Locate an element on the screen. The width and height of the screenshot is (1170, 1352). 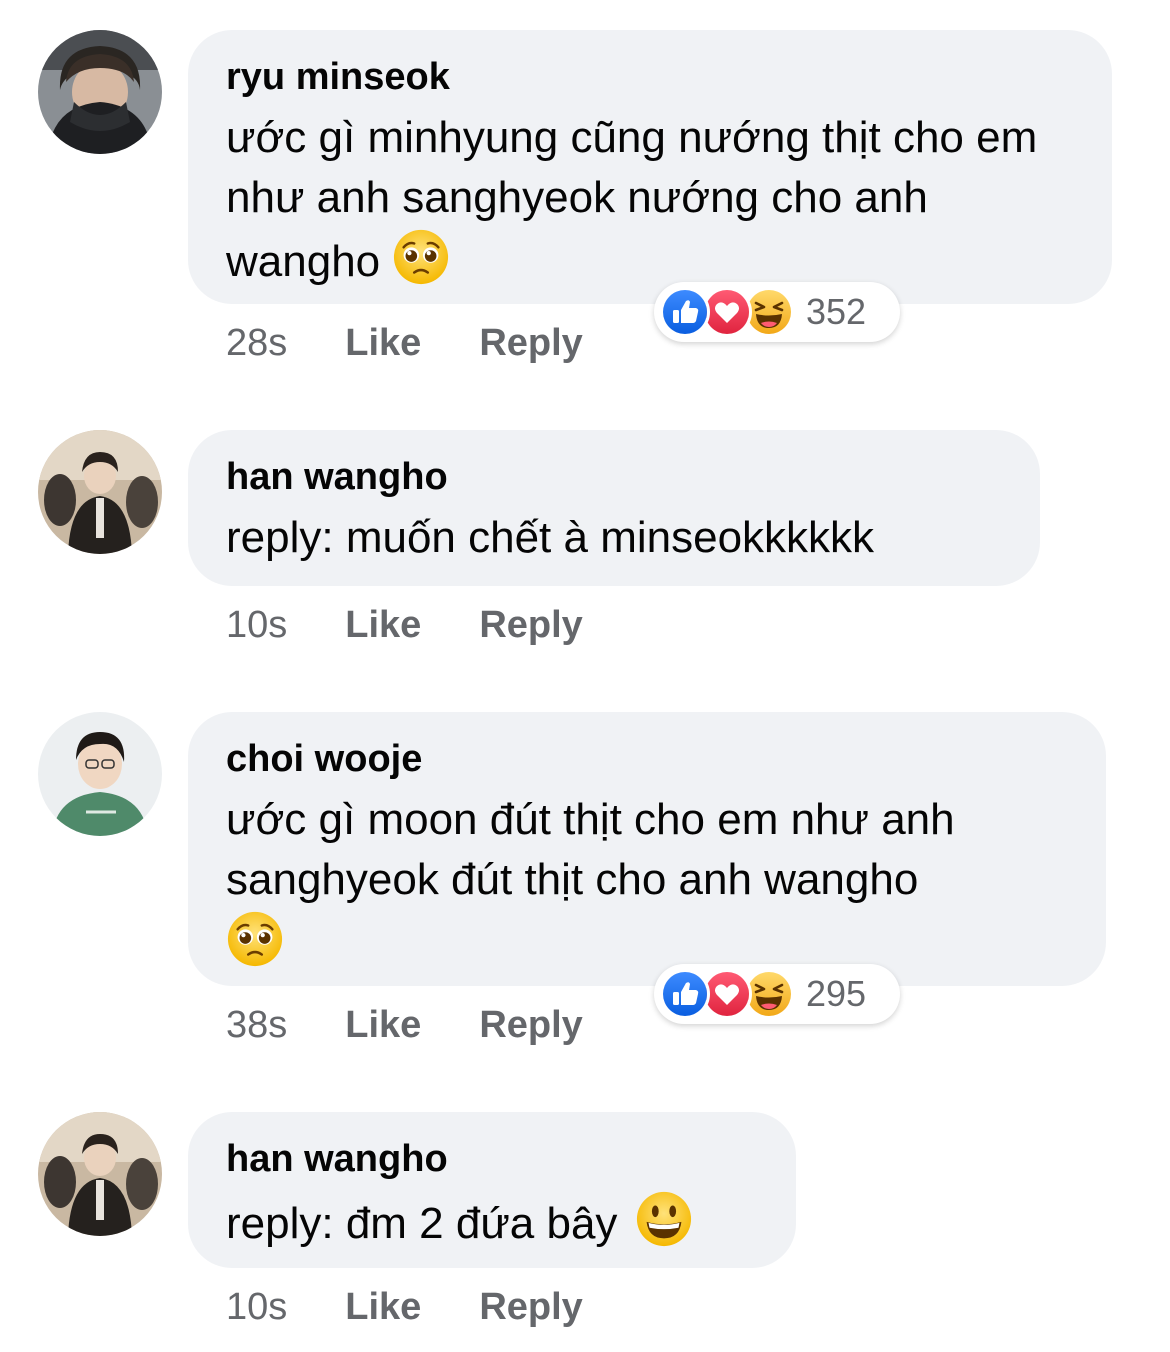
comment-text: reply: đm 2 đứa bây is located at coordinates (492, 1222).